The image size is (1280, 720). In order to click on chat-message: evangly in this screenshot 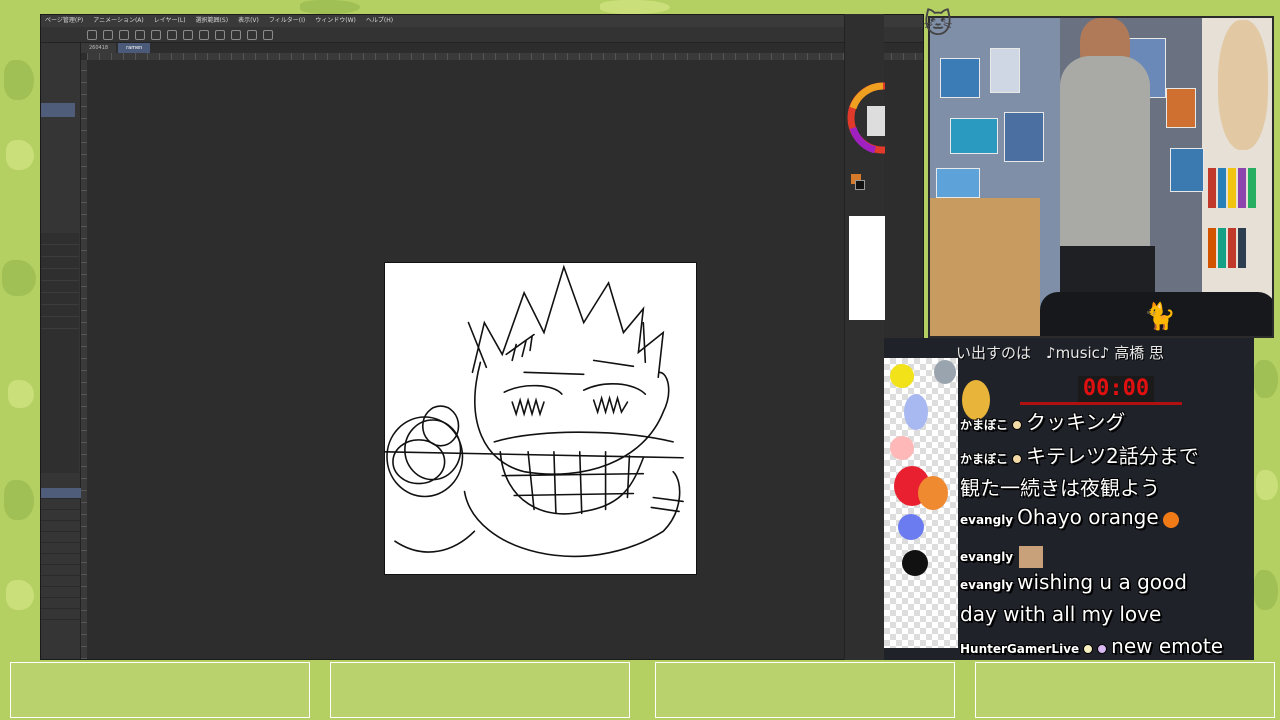, I will do `click(1002, 555)`.